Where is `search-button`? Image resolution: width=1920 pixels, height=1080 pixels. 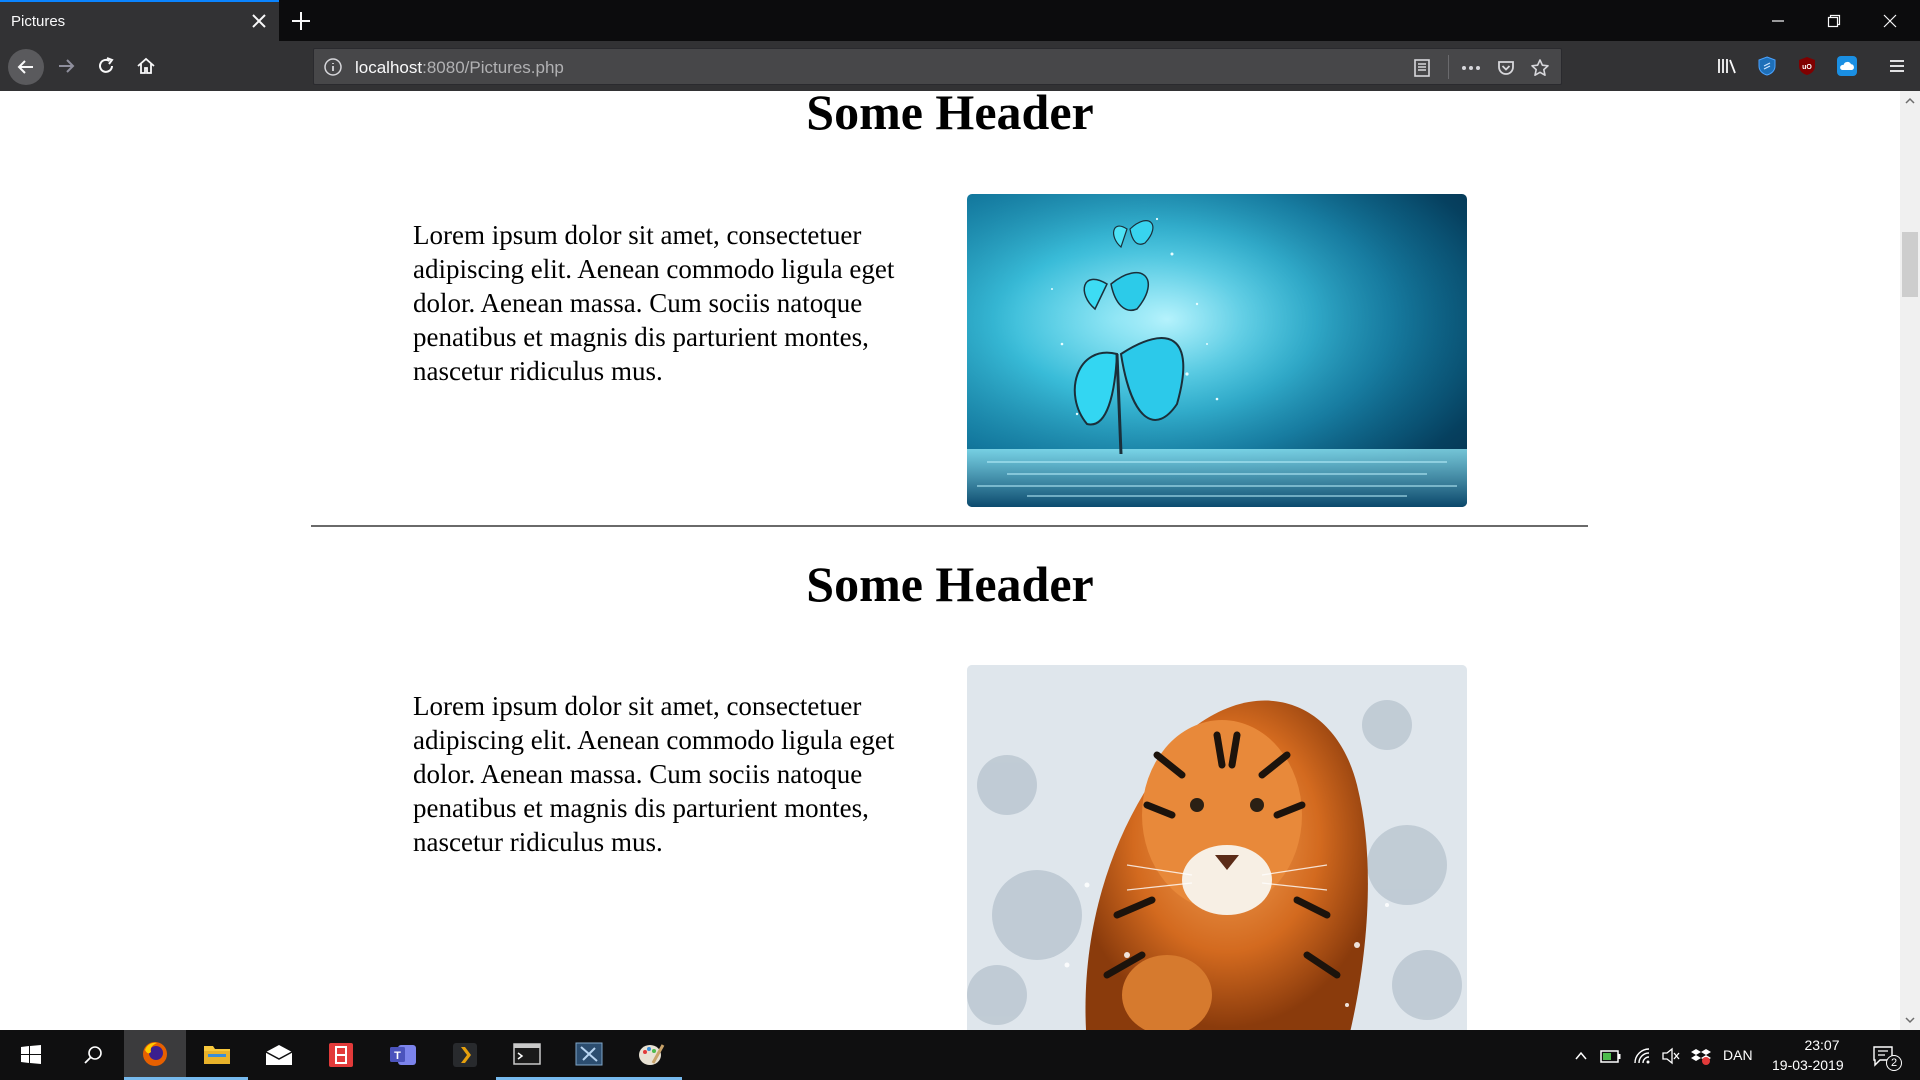
search-button is located at coordinates (93, 1055).